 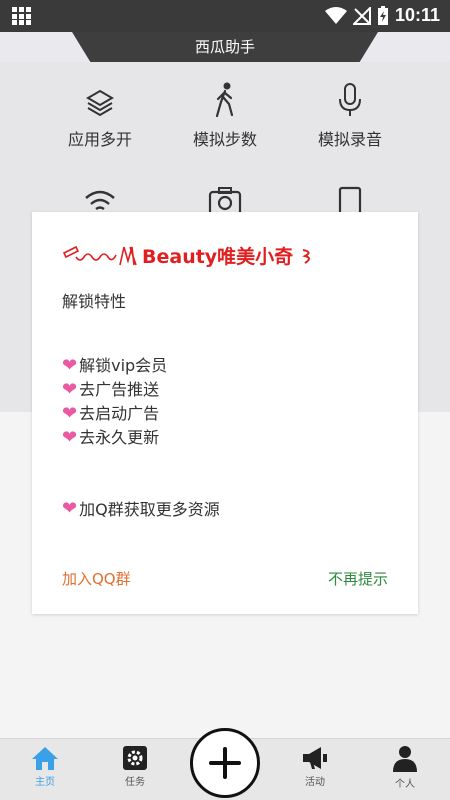 I want to click on status-bar: 10:11, so click(x=225, y=16).